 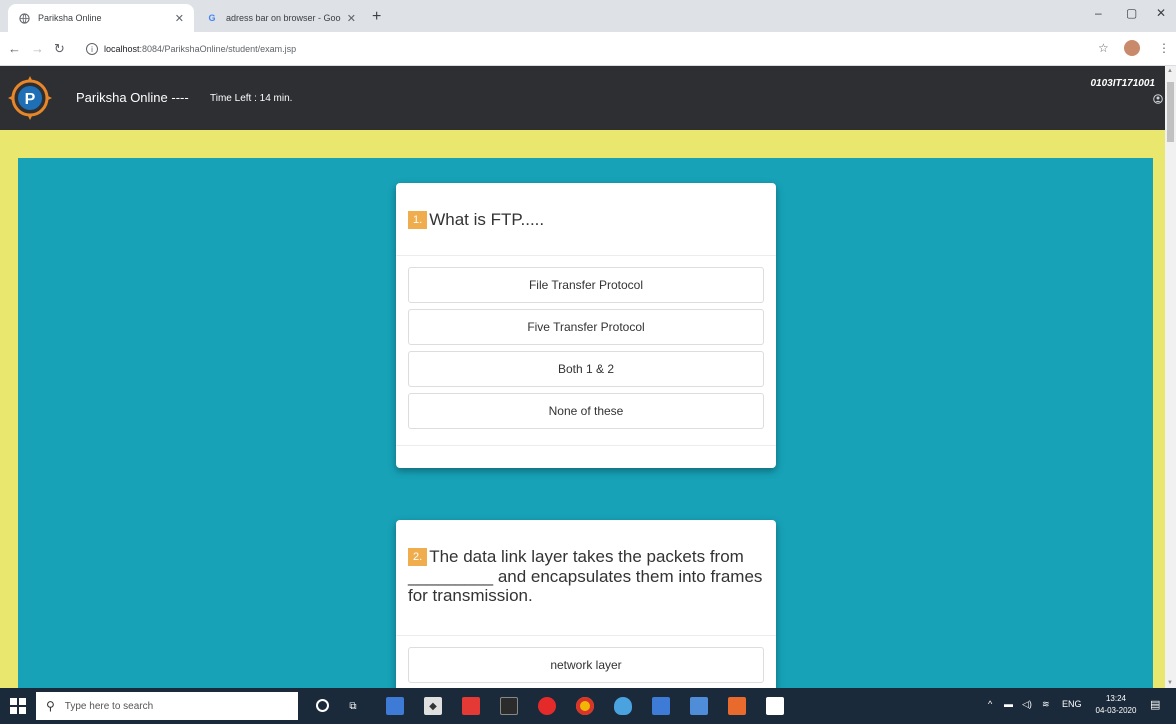 I want to click on google-icon: G, so click(x=212, y=18).